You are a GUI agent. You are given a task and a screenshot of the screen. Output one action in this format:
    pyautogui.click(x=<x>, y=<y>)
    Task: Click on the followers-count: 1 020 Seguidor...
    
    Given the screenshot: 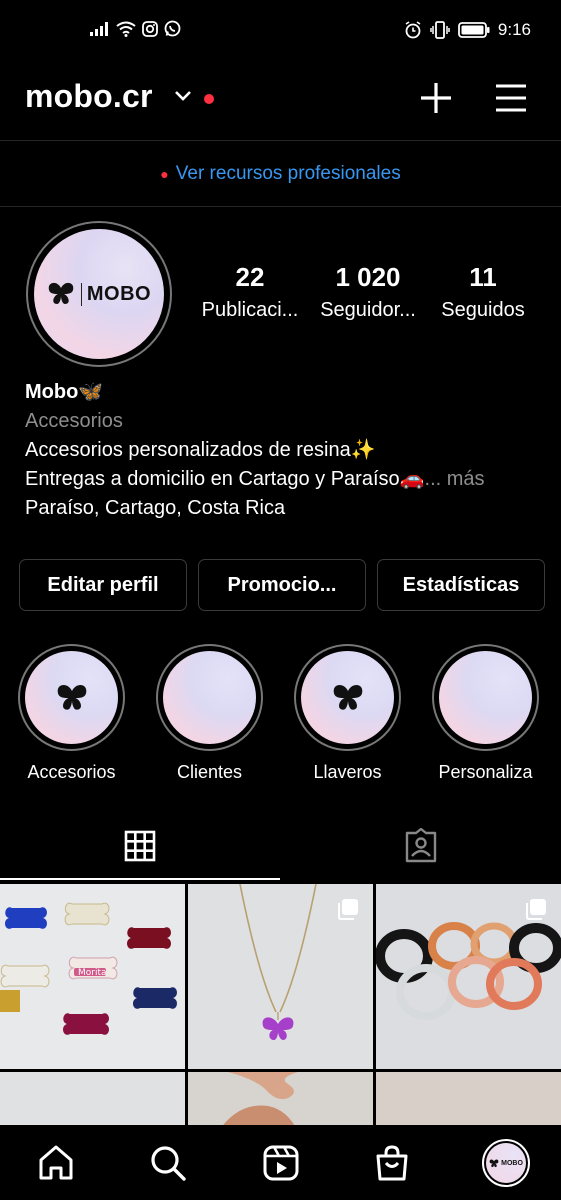 What is the action you would take?
    pyautogui.click(x=368, y=292)
    